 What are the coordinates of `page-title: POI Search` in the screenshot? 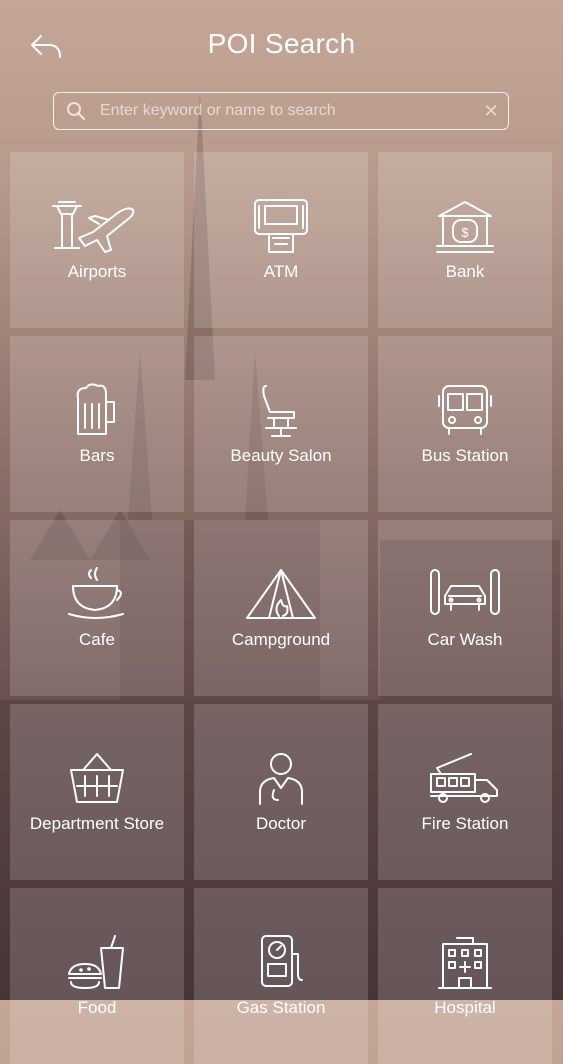 It's located at (281, 43).